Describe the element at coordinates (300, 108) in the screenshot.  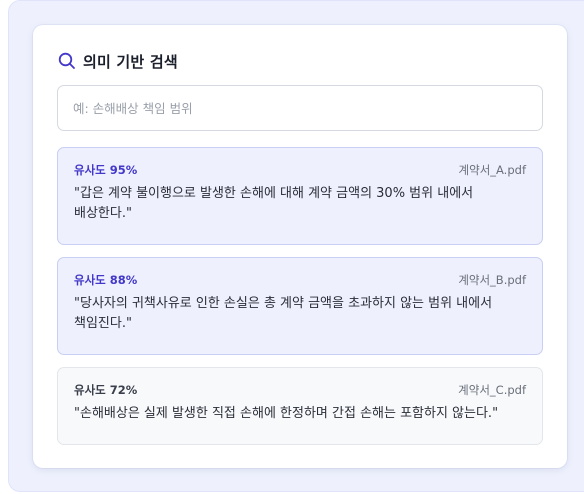
I see `search-input` at that location.